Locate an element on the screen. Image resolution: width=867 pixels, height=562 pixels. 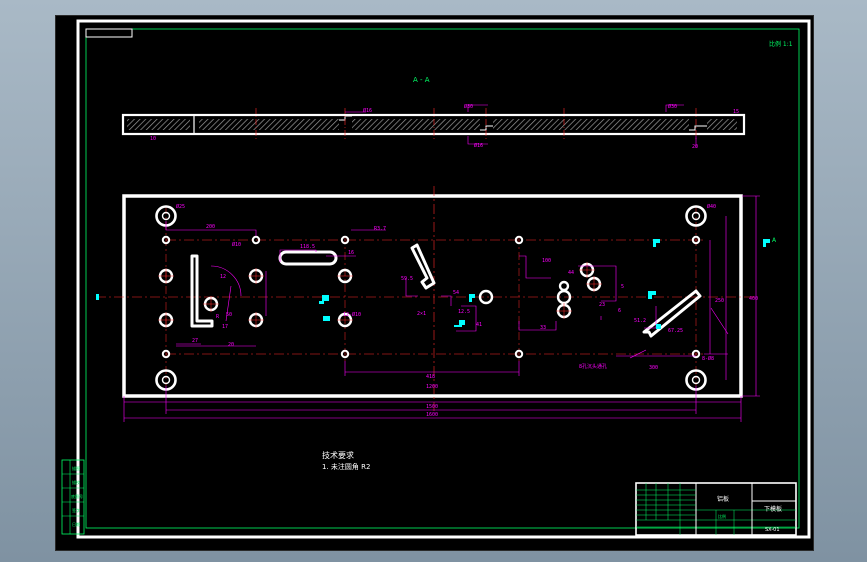
dim-1600: 1600 is located at coordinates (432, 415).